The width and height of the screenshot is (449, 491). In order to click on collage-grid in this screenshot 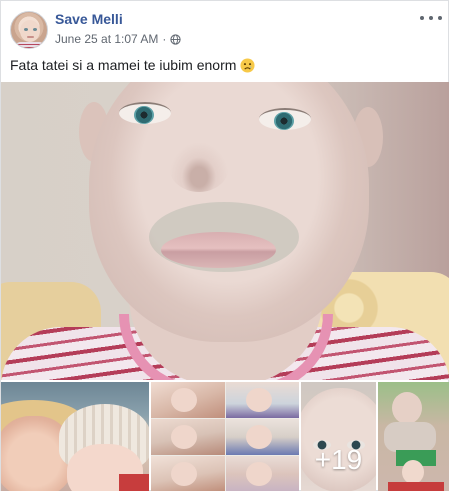, I will do `click(225, 436)`.